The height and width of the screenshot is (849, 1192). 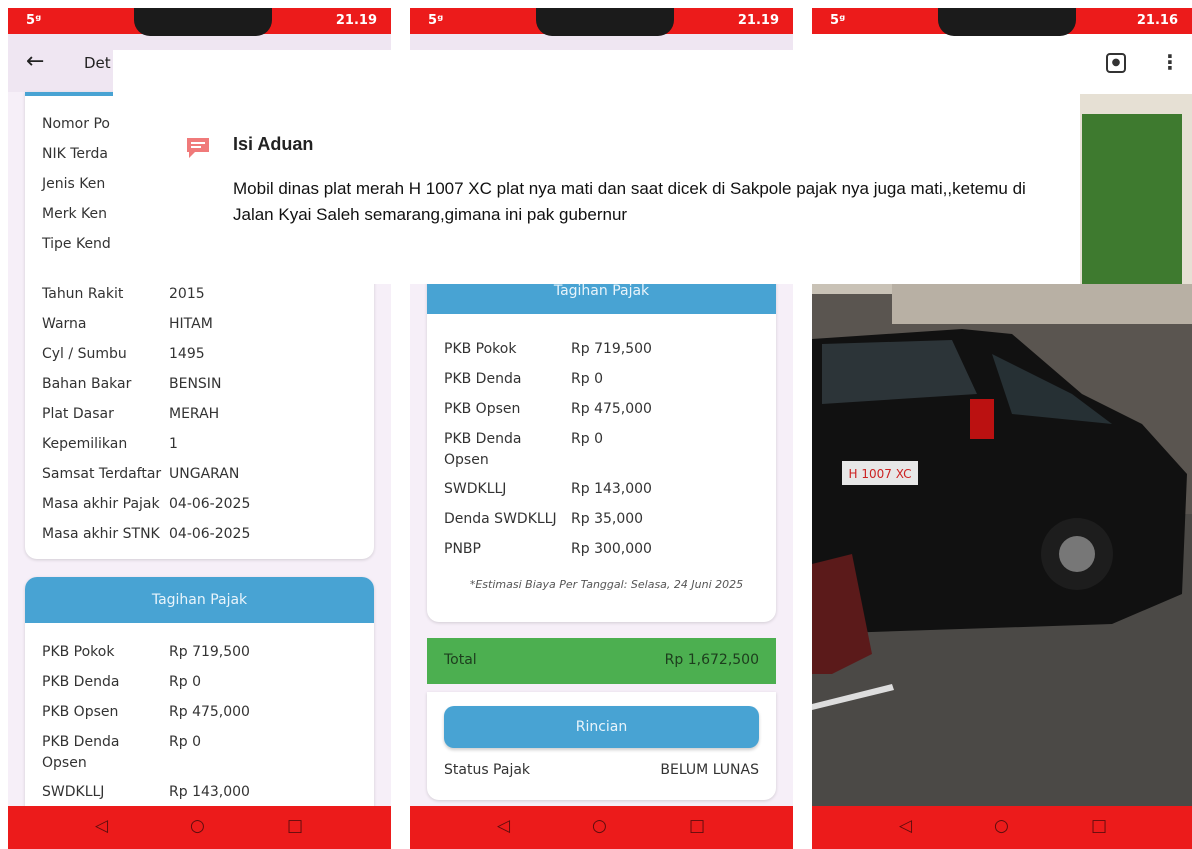 I want to click on total-bar: Total Rp 1,672,500, so click(x=601, y=661).